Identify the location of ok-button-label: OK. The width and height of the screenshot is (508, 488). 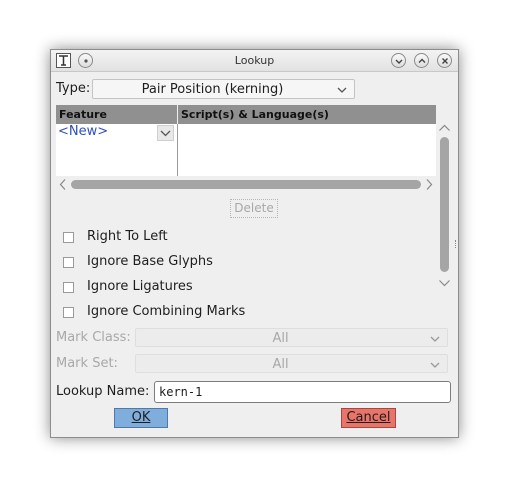
(141, 417).